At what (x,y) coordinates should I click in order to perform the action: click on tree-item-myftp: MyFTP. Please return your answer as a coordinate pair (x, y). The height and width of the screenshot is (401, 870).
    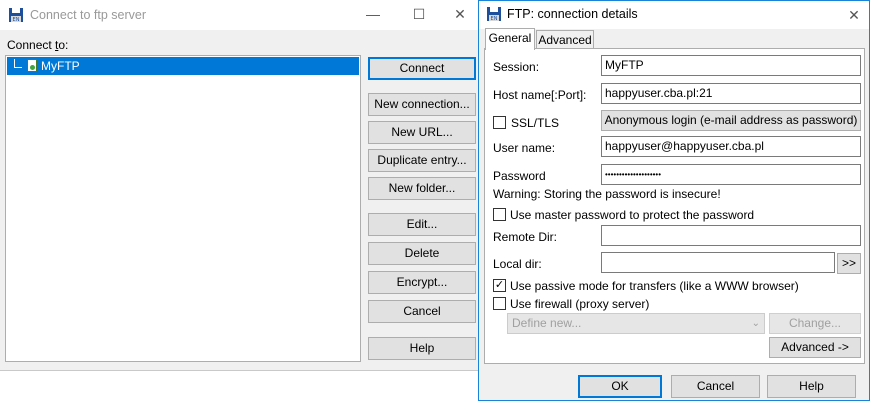
    Looking at the image, I should click on (183, 66).